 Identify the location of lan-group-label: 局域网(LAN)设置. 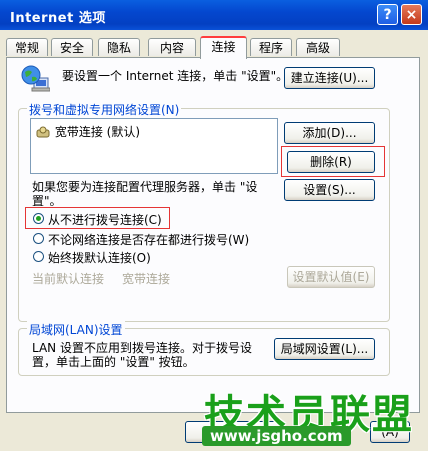
(76, 329).